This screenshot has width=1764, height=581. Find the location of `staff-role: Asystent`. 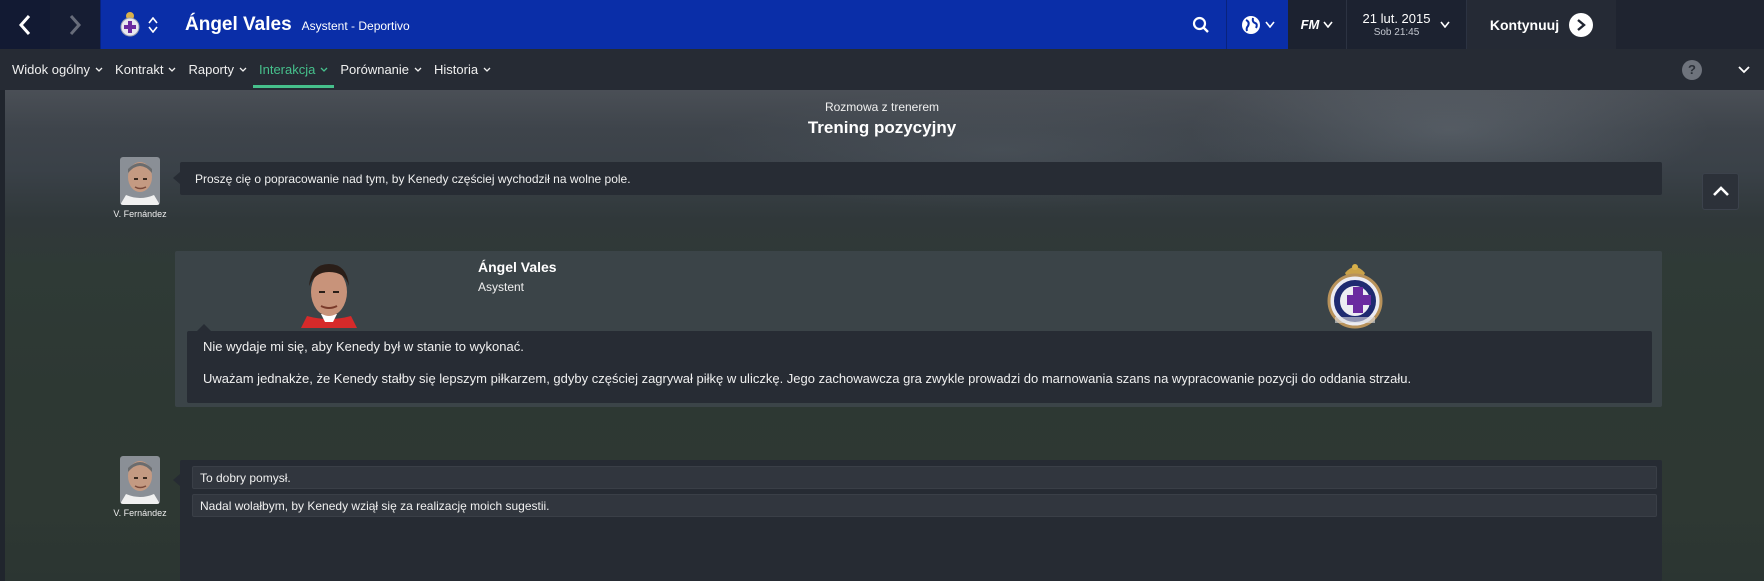

staff-role: Asystent is located at coordinates (501, 287).